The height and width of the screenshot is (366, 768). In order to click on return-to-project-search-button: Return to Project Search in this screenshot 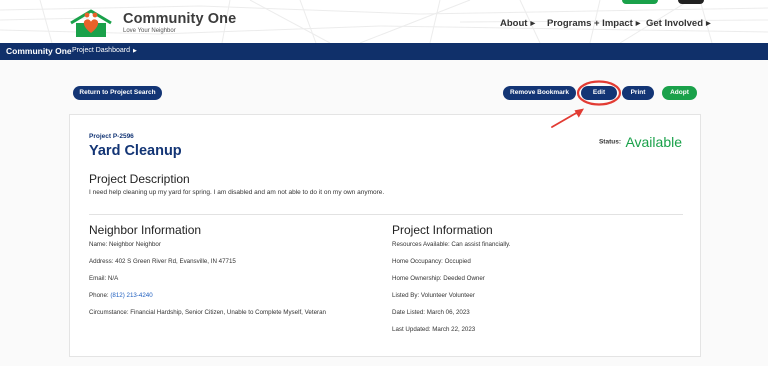, I will do `click(117, 93)`.